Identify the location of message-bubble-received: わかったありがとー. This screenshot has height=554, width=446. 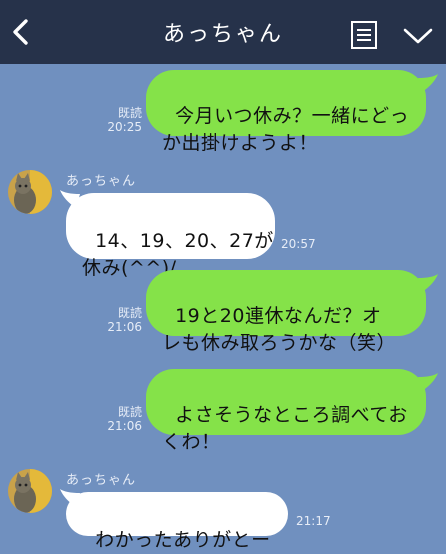
(177, 521).